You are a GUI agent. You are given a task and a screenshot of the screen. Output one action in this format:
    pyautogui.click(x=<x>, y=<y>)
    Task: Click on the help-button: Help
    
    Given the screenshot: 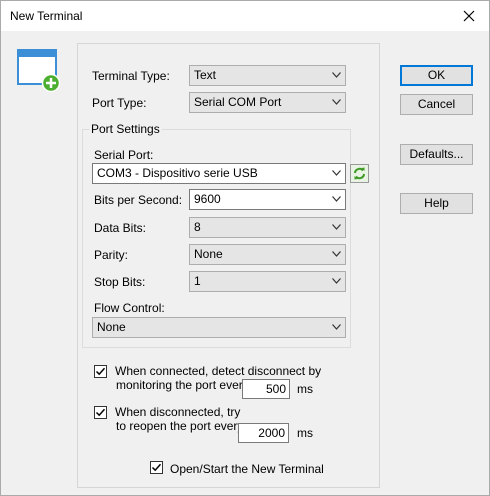 What is the action you would take?
    pyautogui.click(x=436, y=203)
    